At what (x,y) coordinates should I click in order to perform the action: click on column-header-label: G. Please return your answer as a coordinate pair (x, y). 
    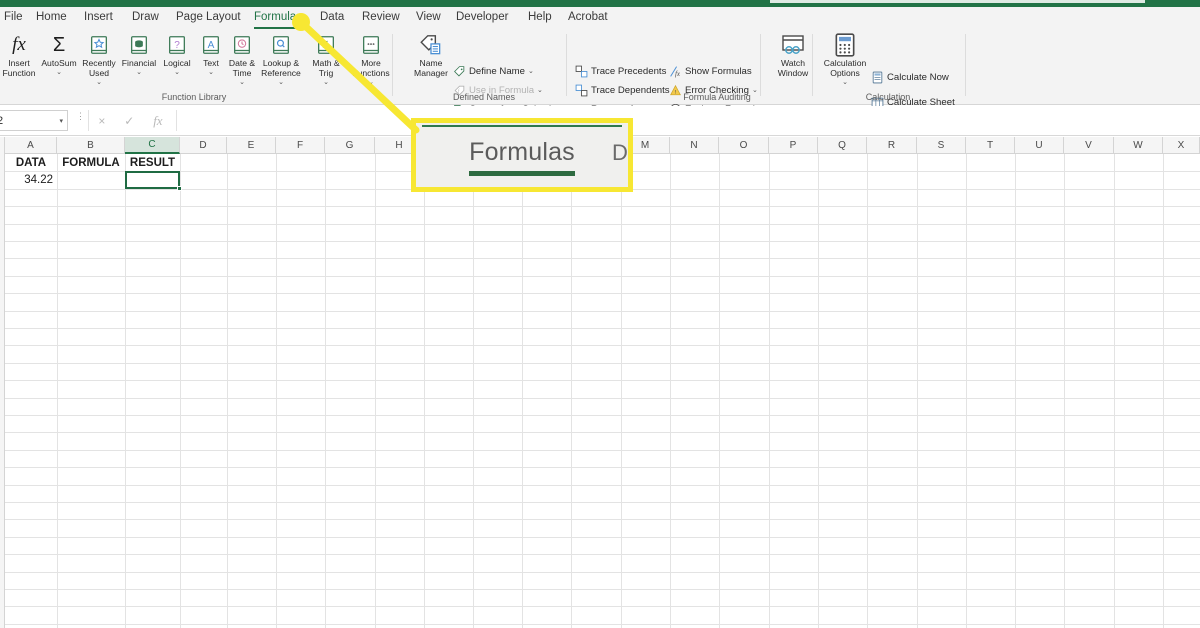
    Looking at the image, I should click on (349, 145).